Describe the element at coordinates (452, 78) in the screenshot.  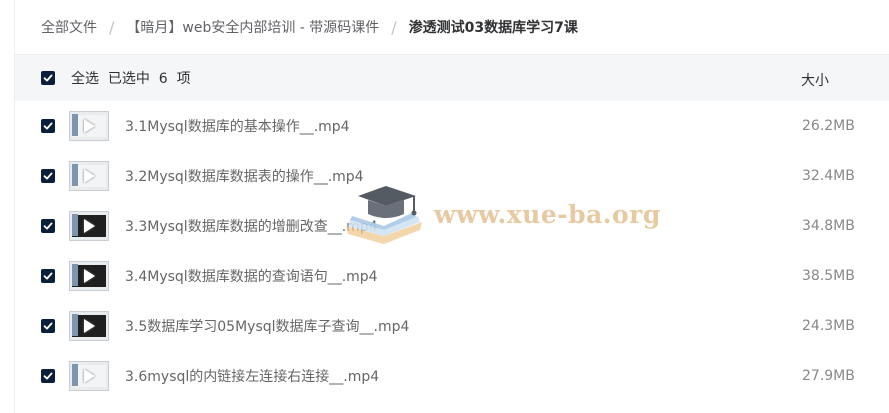
I see `file-list-header: 全选 已选中 6 项 大小` at that location.